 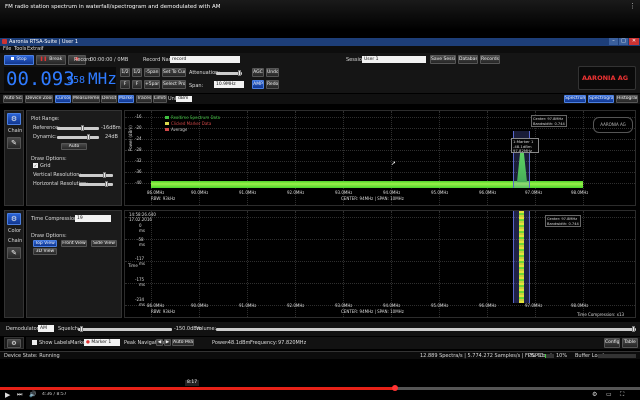 What do you see at coordinates (86, 99) in the screenshot?
I see `tab-measurement: Measurement` at bounding box center [86, 99].